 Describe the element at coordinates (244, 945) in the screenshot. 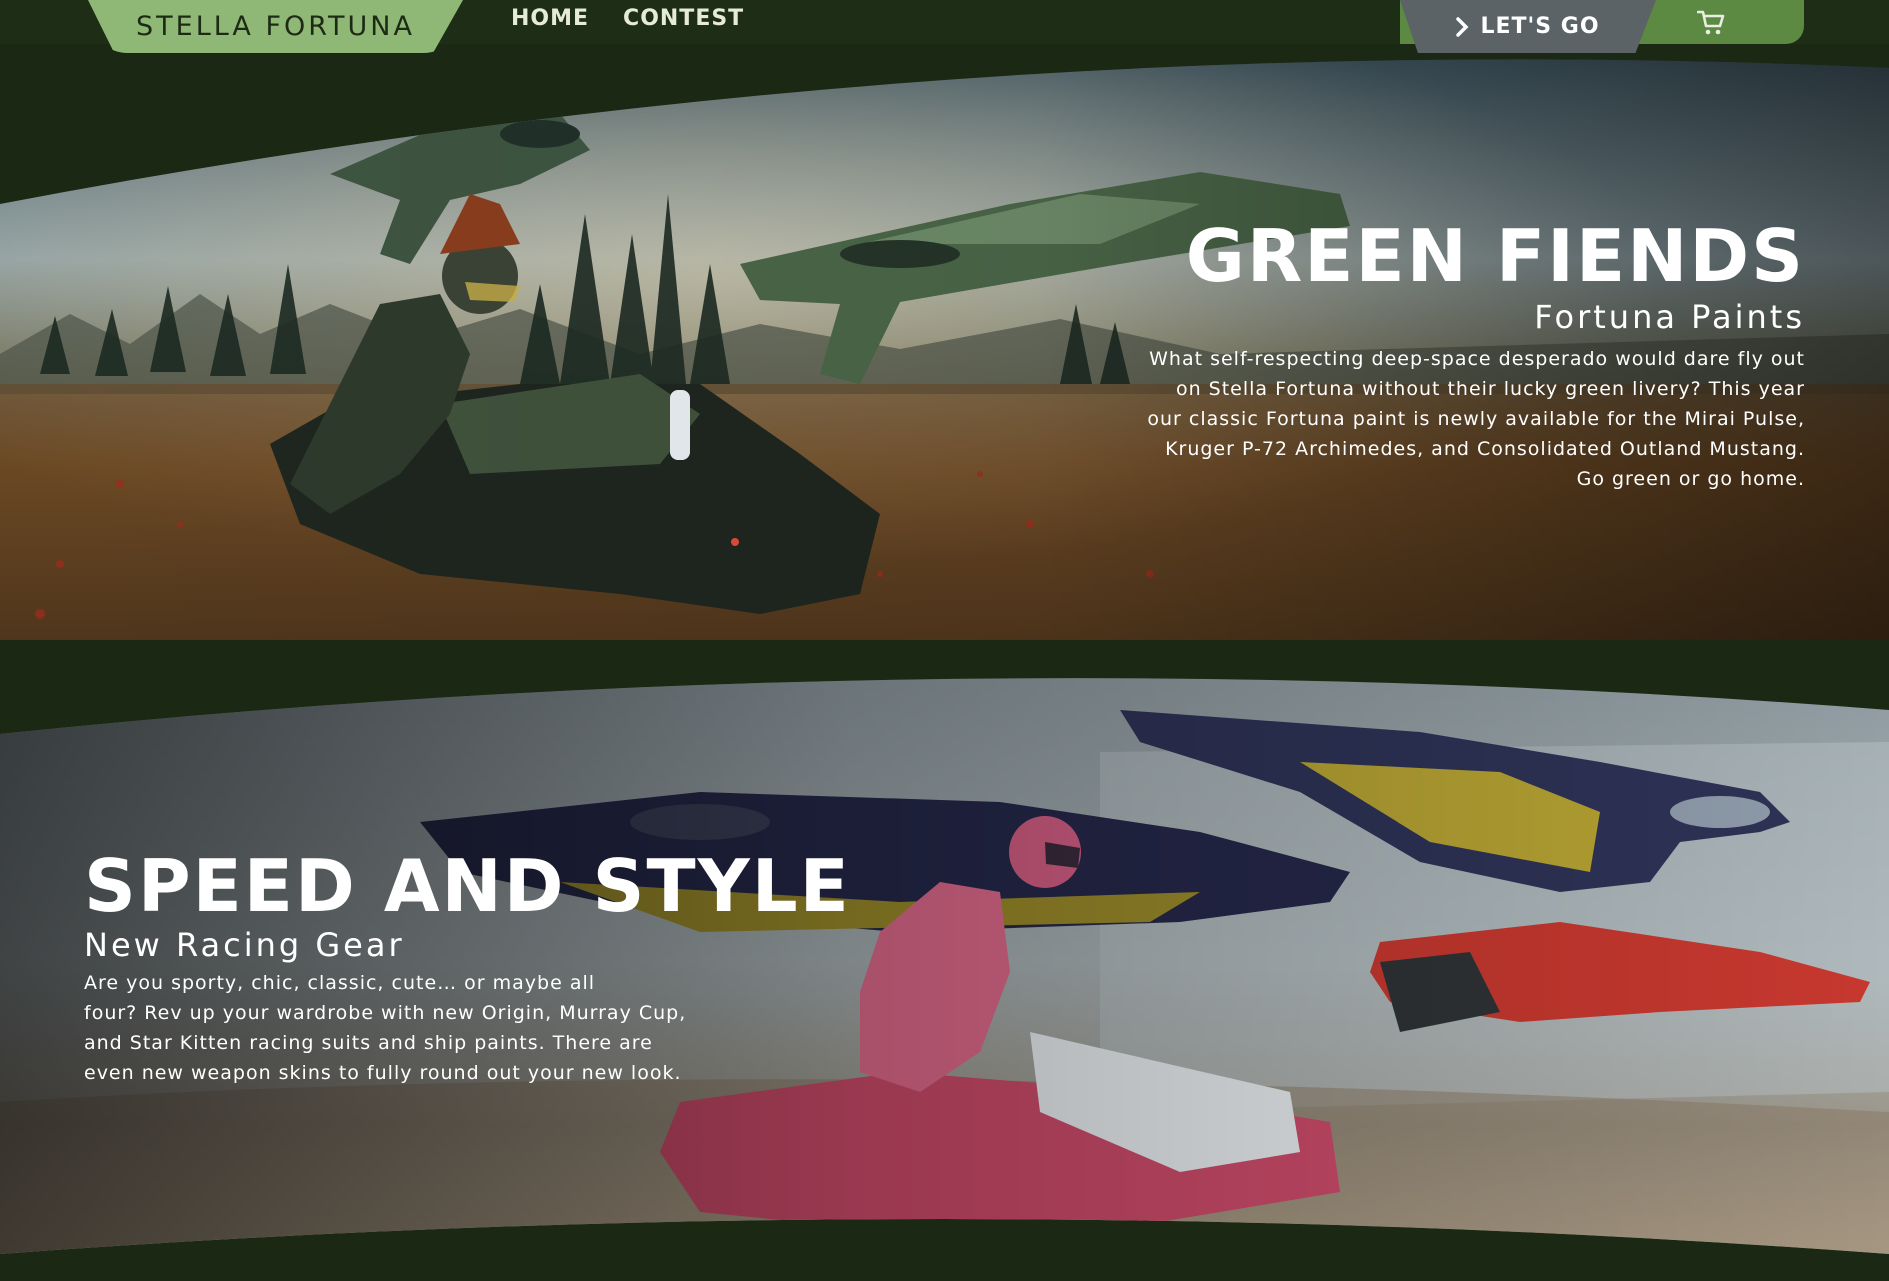

I see `section-subtitle-new-racing-gear: New Racing Gear` at that location.